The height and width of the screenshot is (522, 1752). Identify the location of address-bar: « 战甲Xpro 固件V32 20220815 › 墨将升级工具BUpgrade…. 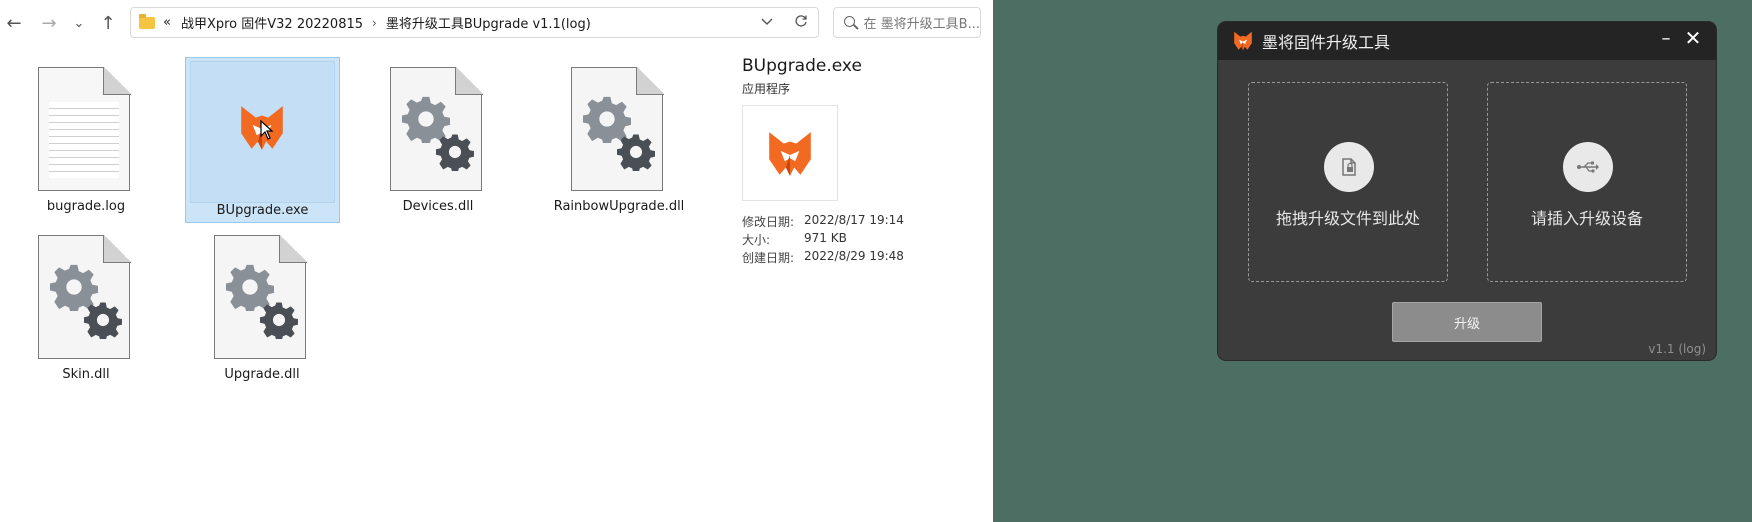
(474, 22).